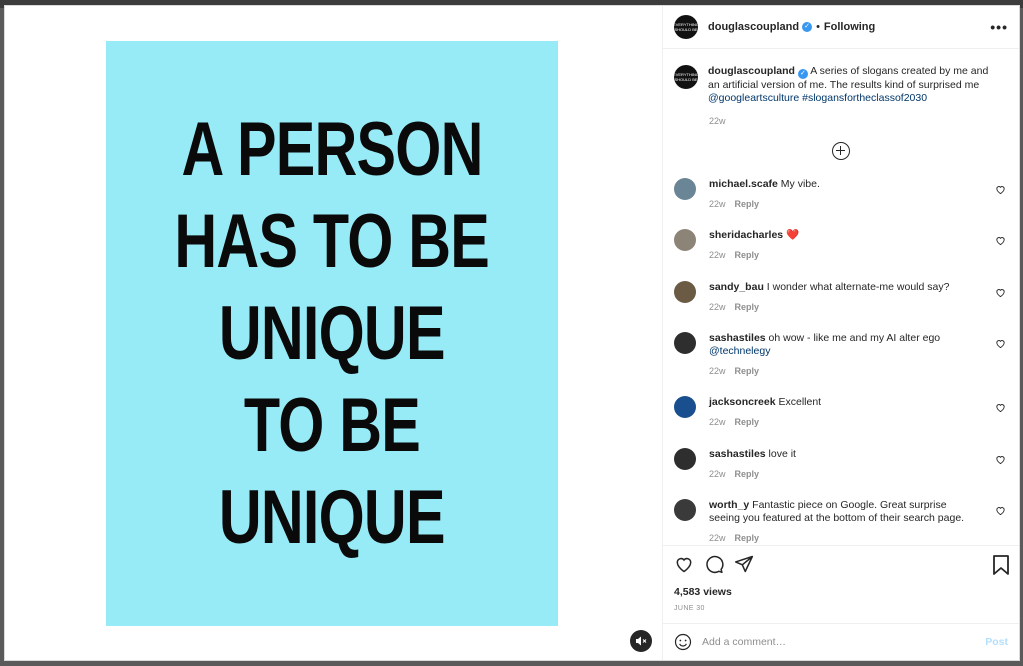  What do you see at coordinates (744, 564) in the screenshot?
I see `share-icon` at bounding box center [744, 564].